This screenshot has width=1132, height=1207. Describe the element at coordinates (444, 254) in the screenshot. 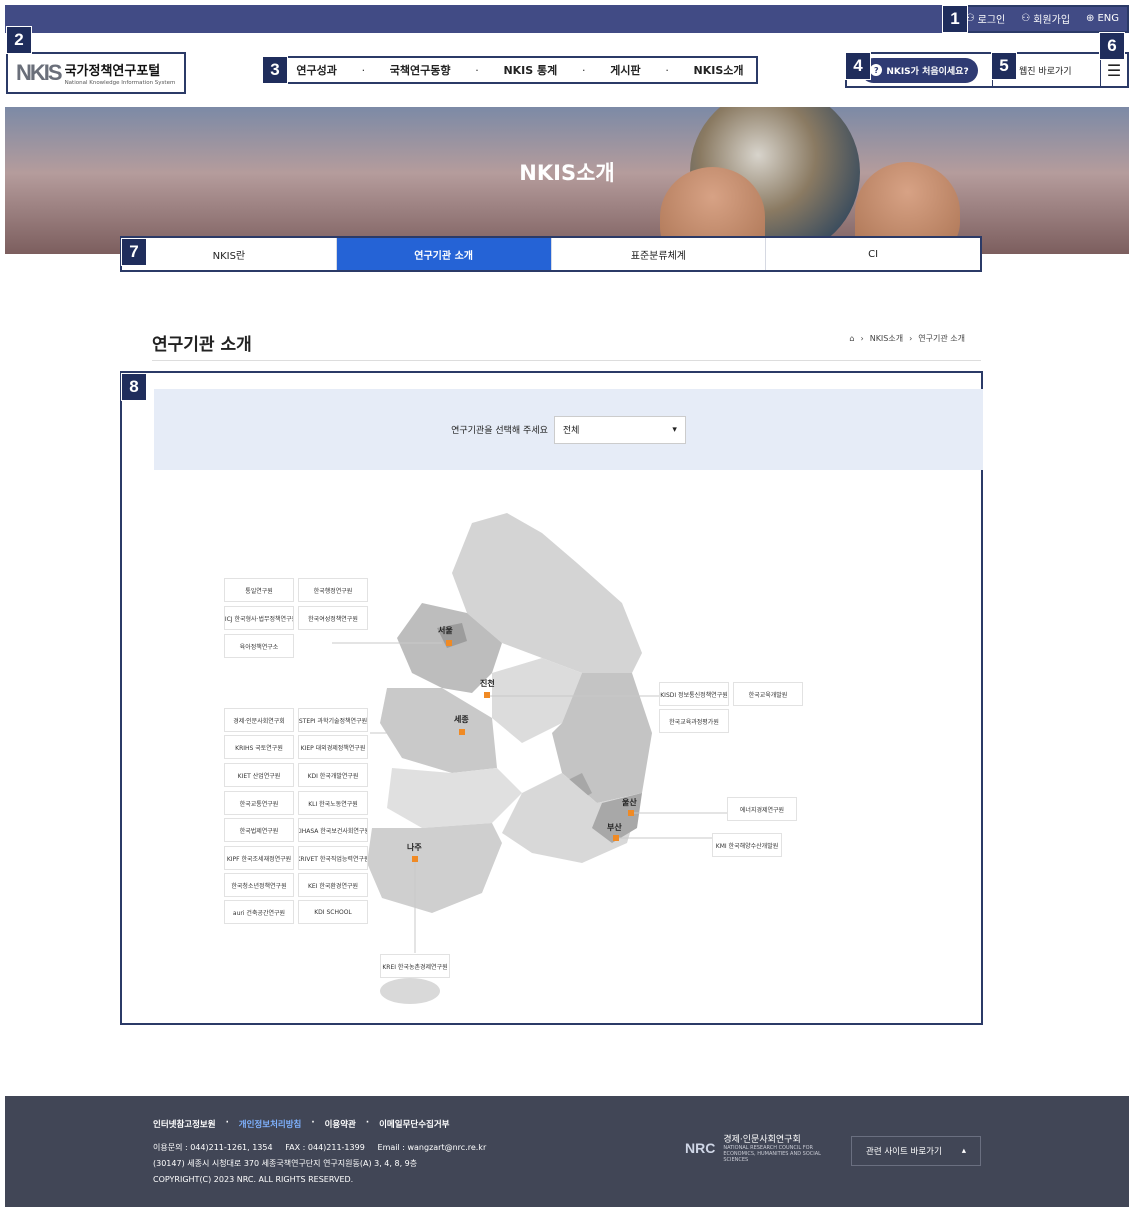

I see `tab-institutes: 연구기관 소개` at that location.